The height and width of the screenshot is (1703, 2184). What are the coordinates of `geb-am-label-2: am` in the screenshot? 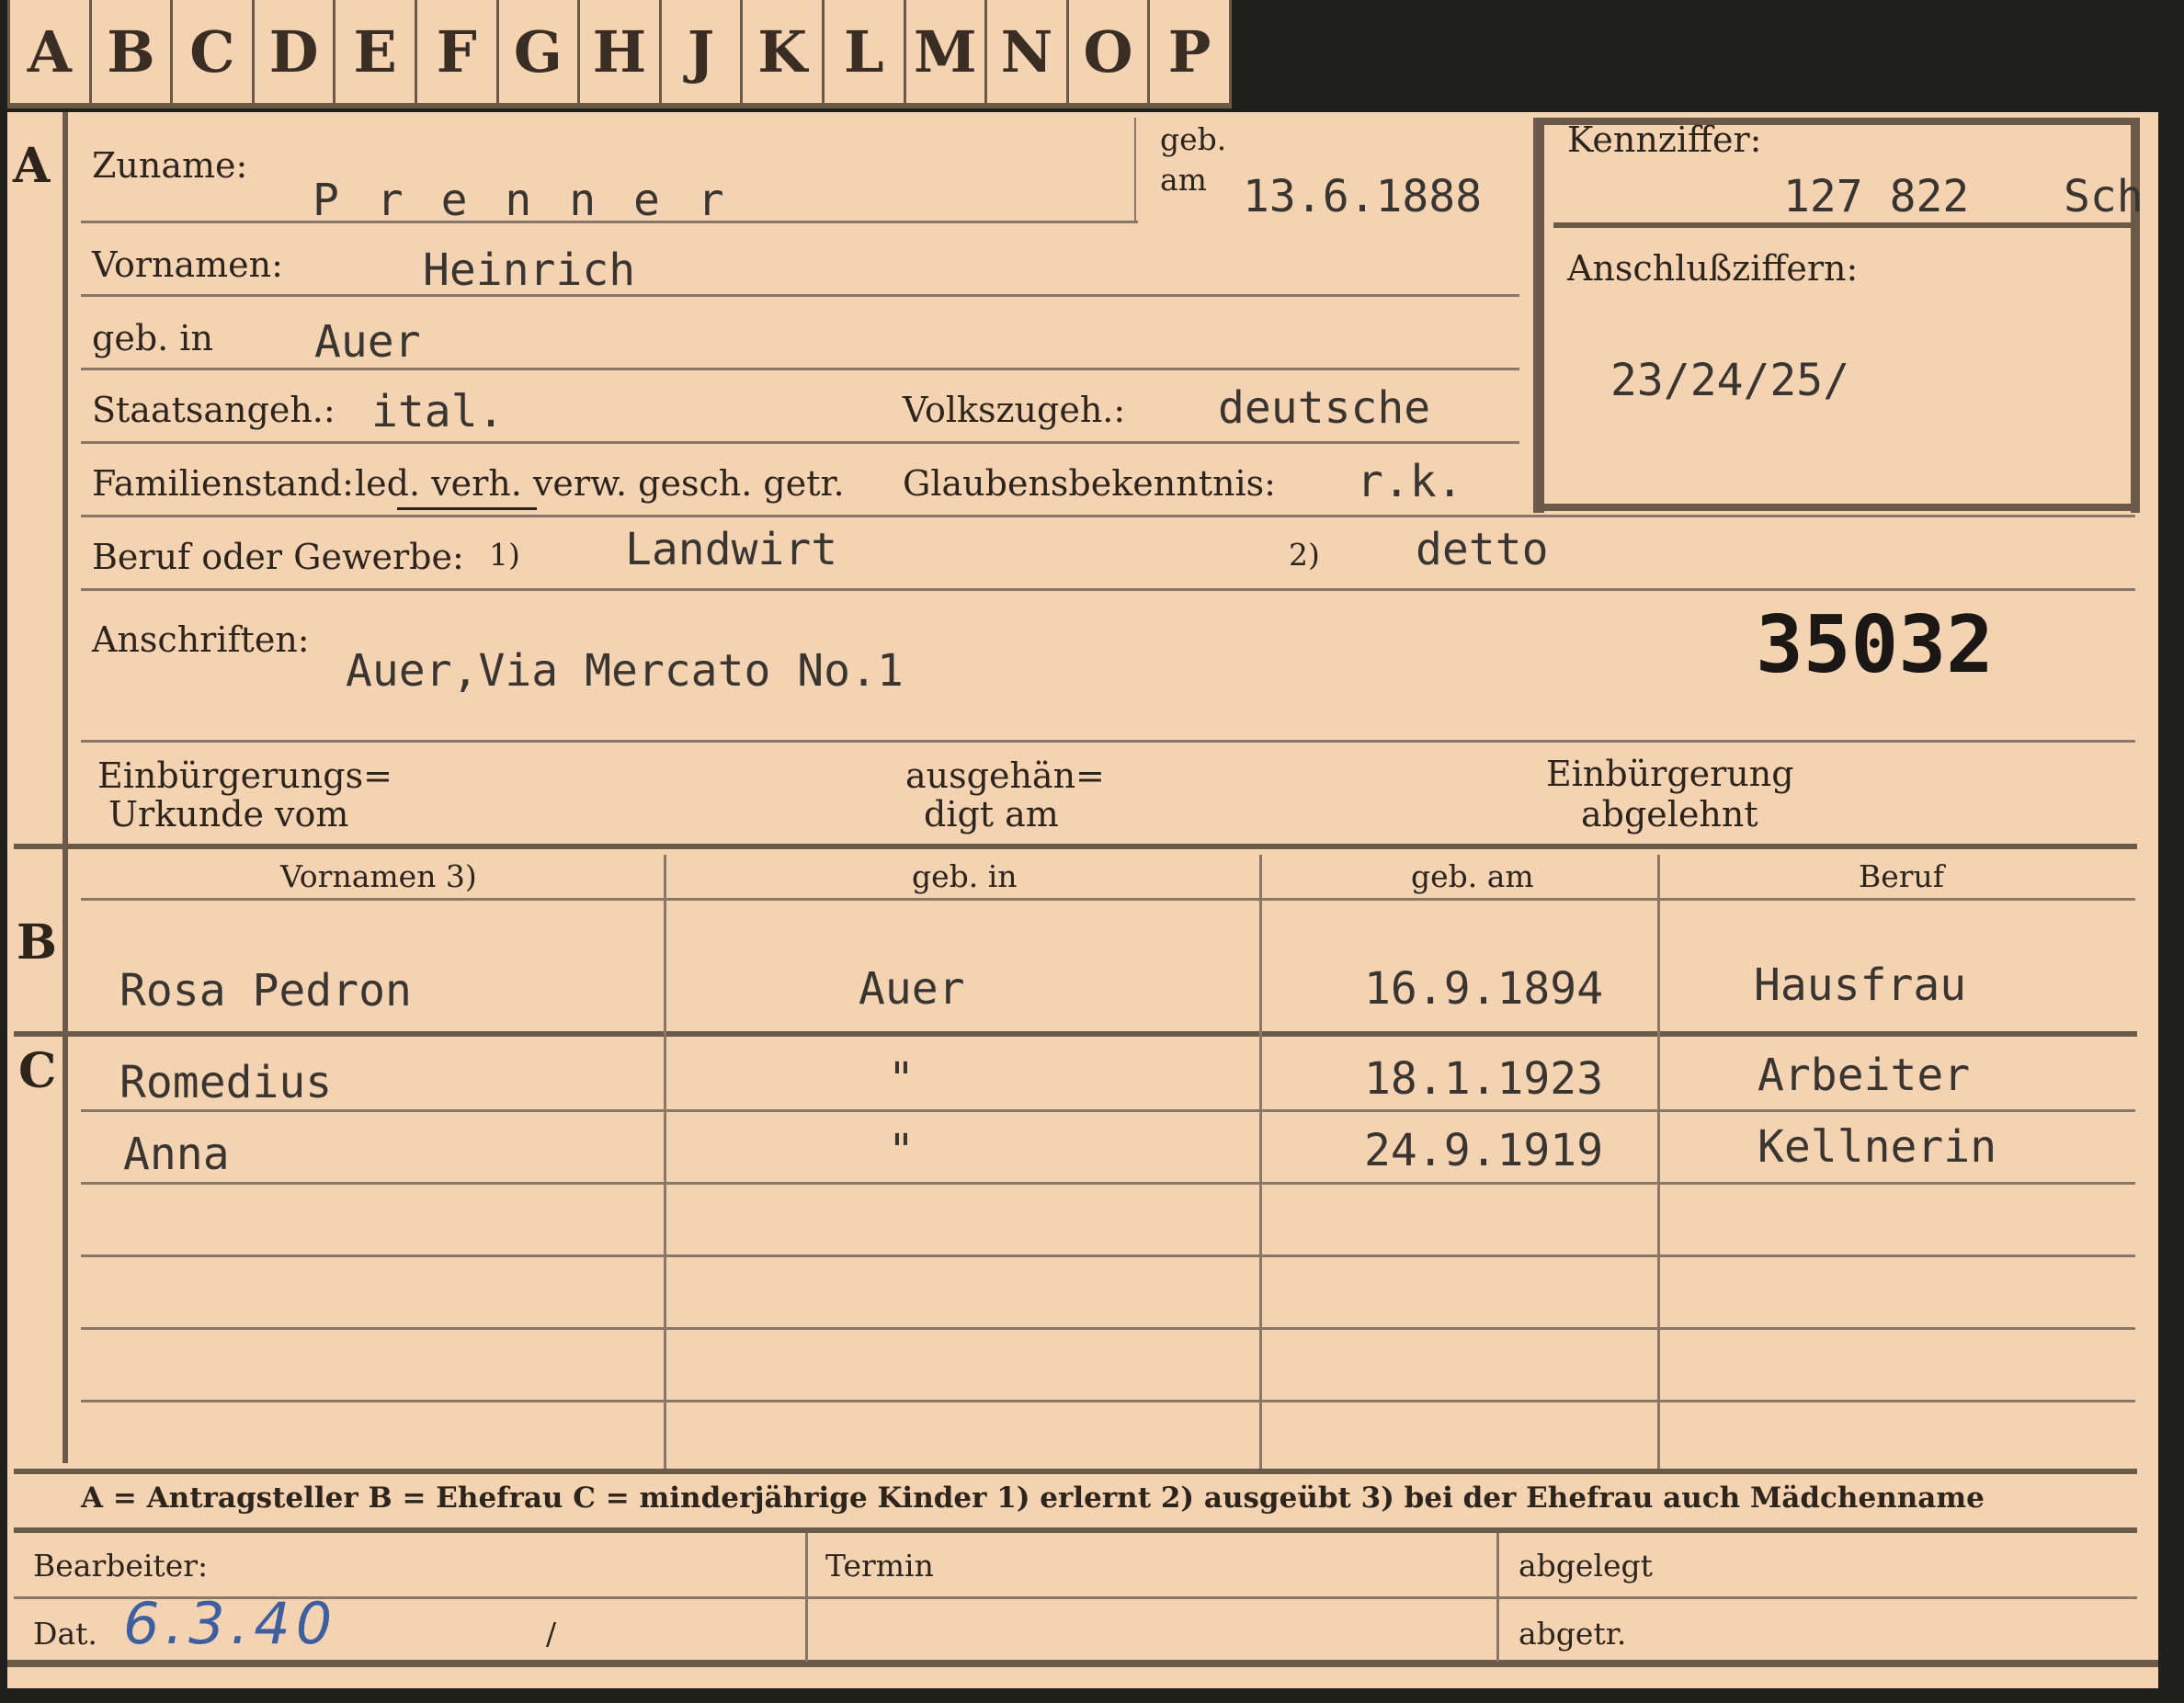 It's located at (1183, 180).